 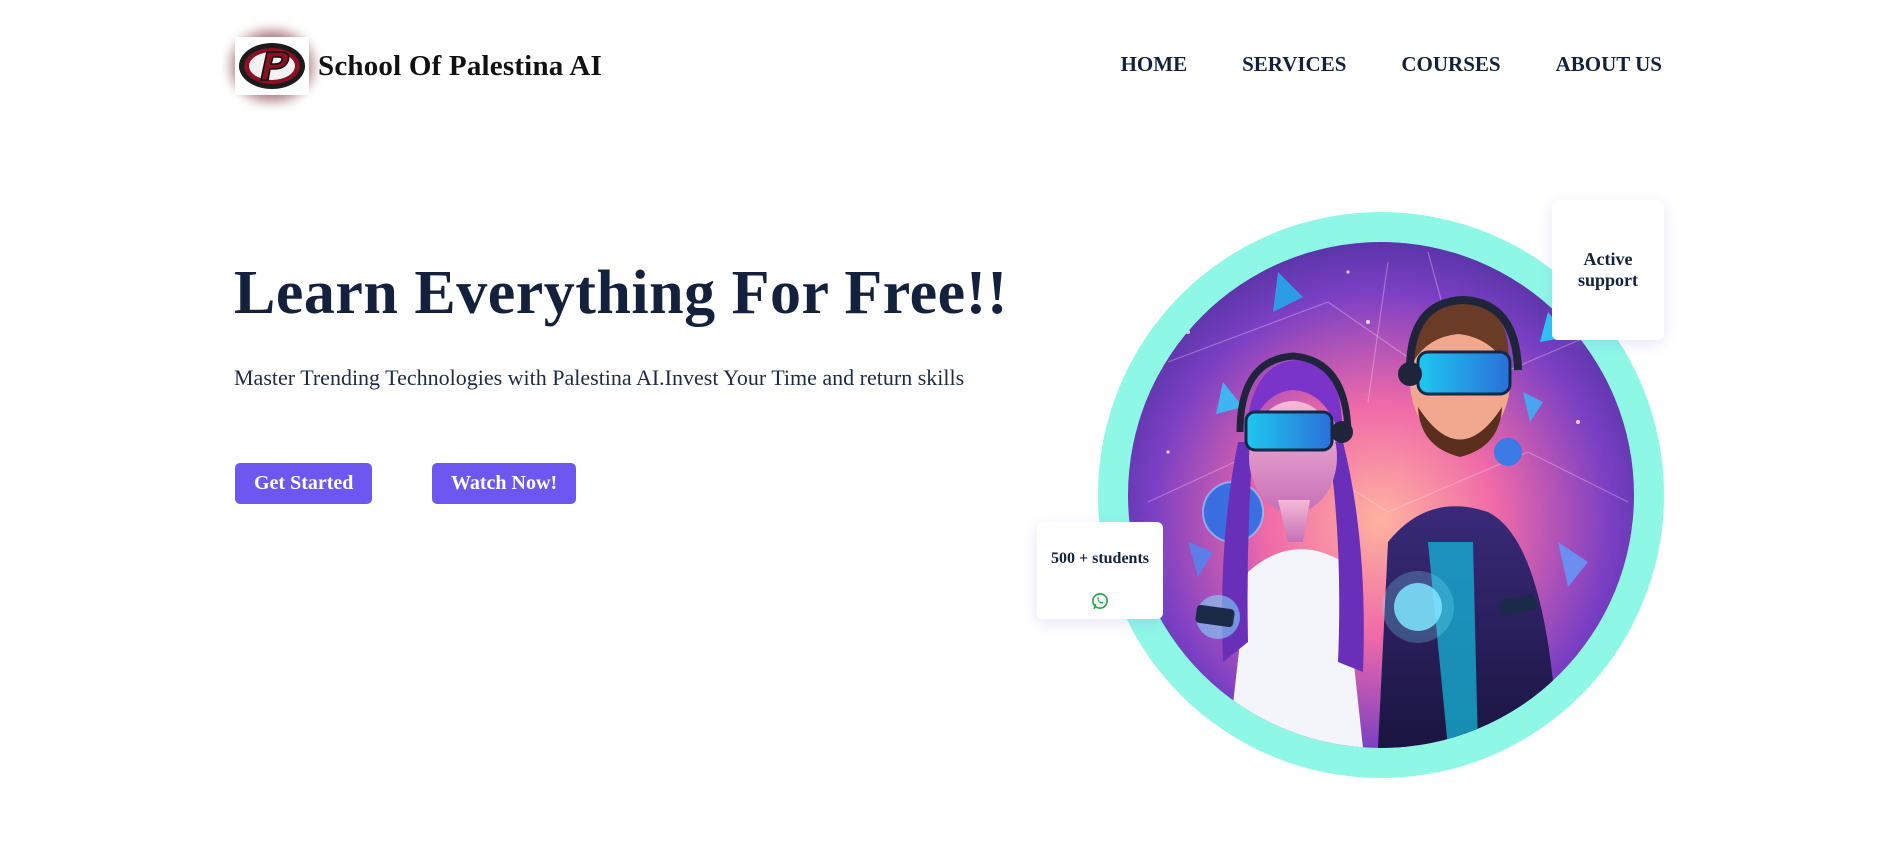 I want to click on students-card: 500 + students, so click(x=1100, y=570).